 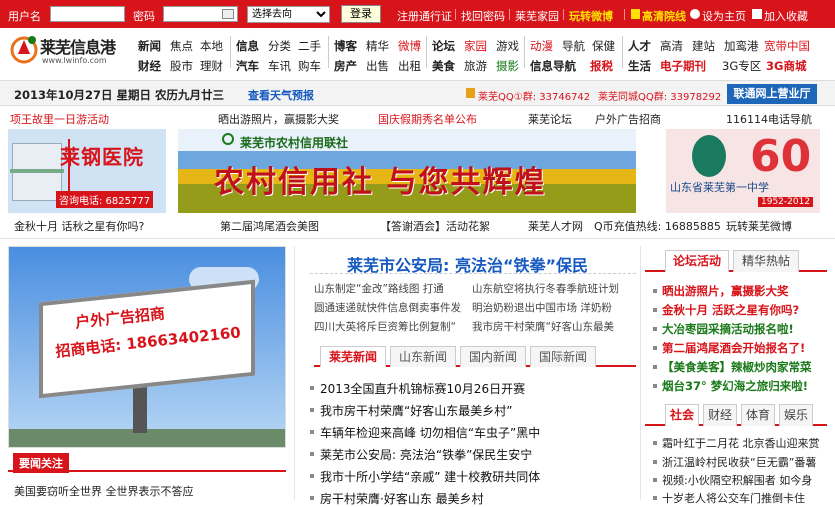 I want to click on sub-news-link: 四川大英将斥巨资筹比例复制“, so click(x=389, y=326).